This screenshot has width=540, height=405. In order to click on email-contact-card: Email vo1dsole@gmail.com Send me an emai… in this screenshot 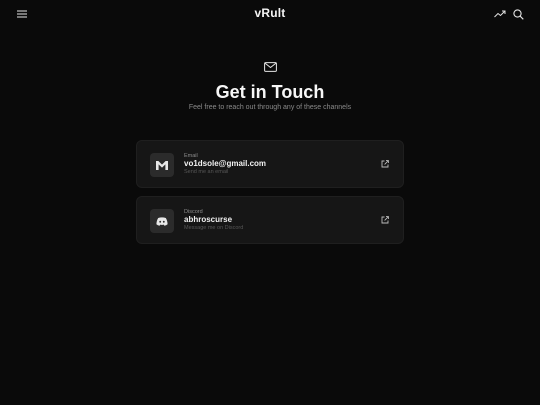, I will do `click(270, 164)`.